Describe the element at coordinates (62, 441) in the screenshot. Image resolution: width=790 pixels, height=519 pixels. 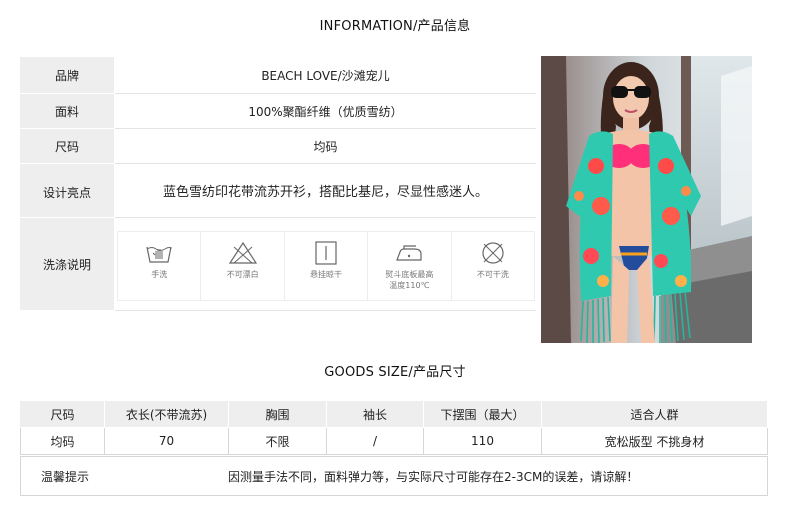
I see `table-cell: 均码` at that location.